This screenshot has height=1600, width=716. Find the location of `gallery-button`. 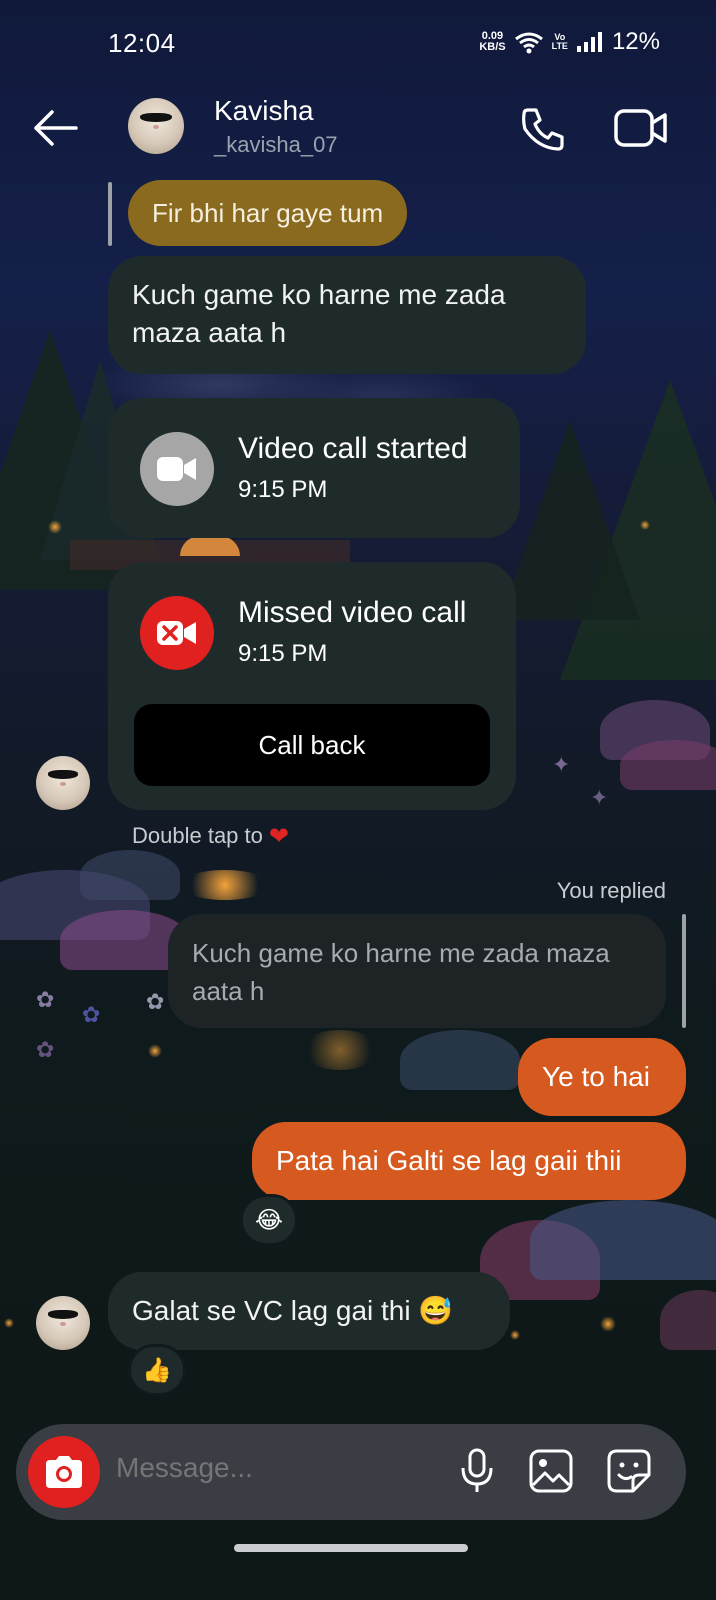

gallery-button is located at coordinates (551, 1471).